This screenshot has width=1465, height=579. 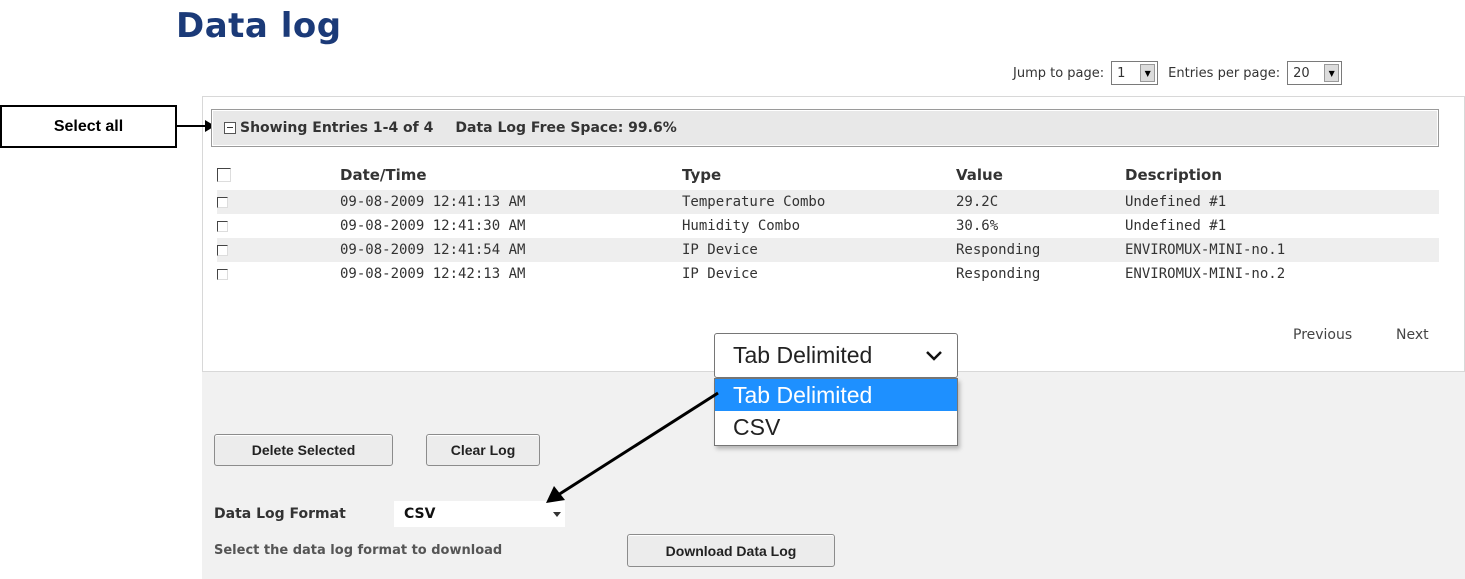 I want to click on cell-type: Humidity Combo, so click(x=741, y=226).